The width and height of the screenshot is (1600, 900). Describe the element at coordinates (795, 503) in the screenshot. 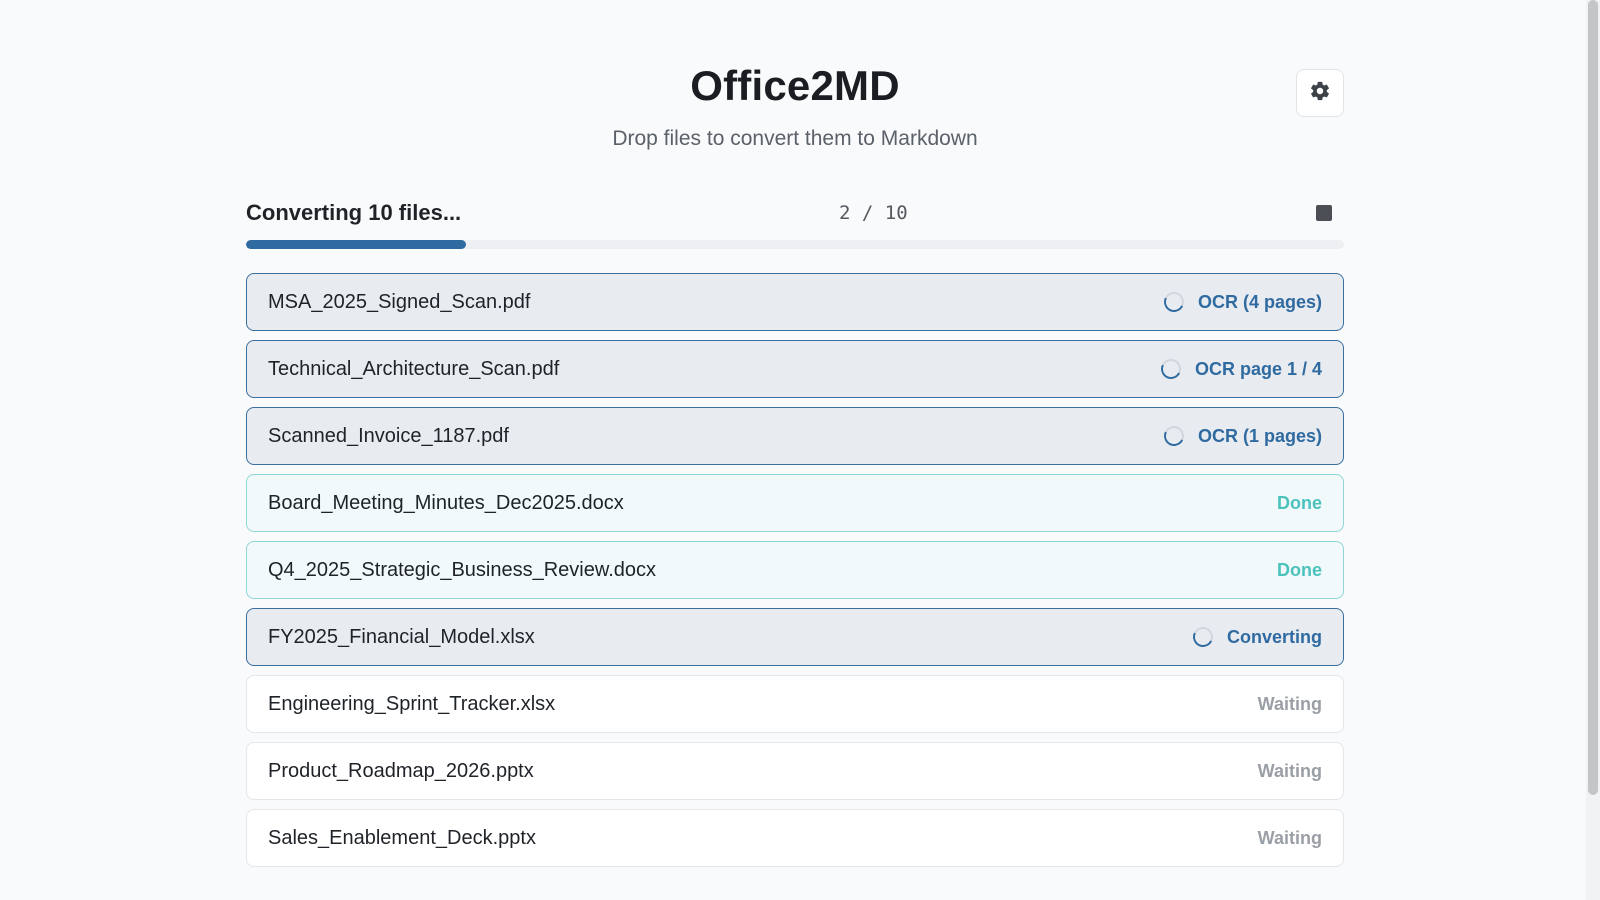

I see `file-row: Board_Meeting_Minutes_Dec2025.docx Done` at that location.